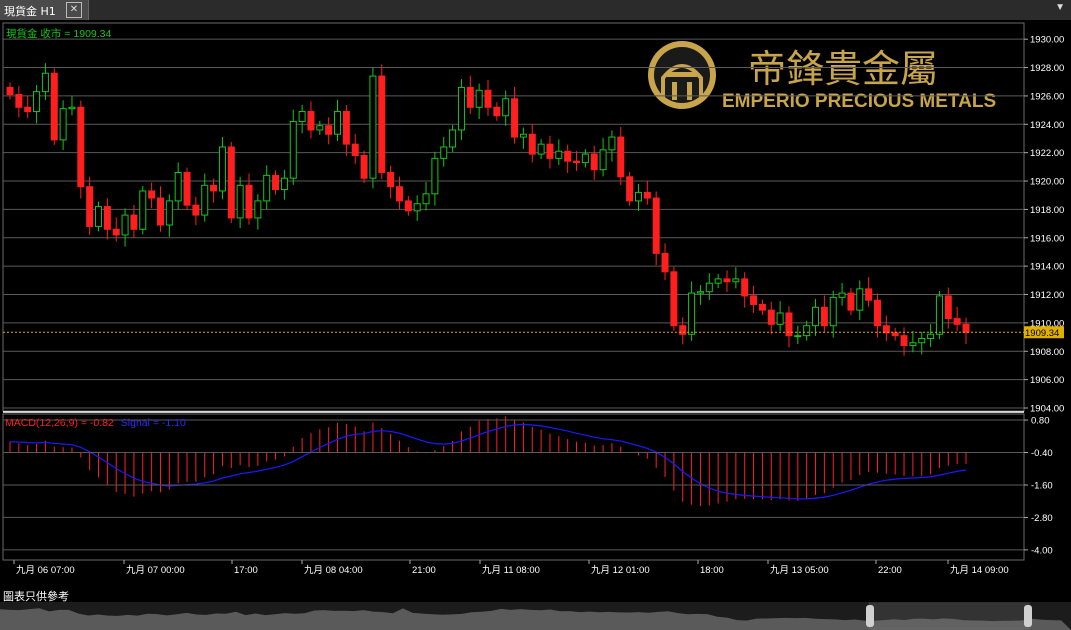 The image size is (1071, 630). Describe the element at coordinates (1047, 267) in the screenshot. I see `price-tick-label: 1914.00` at that location.